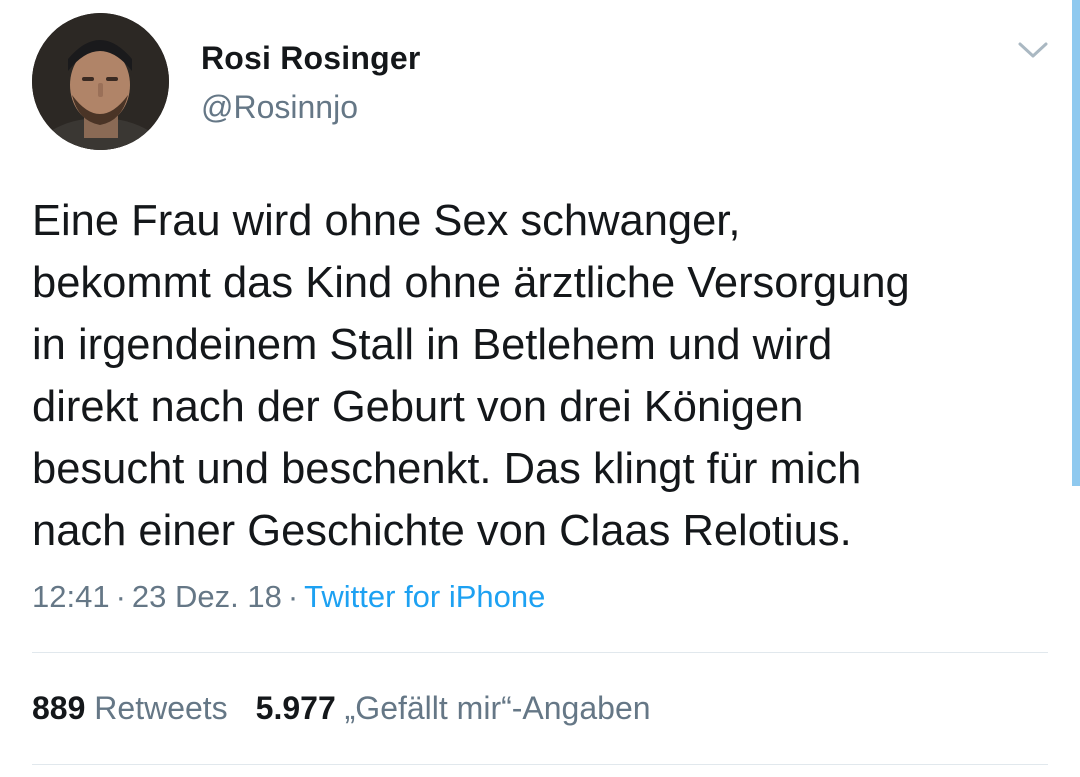 This screenshot has width=1080, height=777. Describe the element at coordinates (1033, 50) in the screenshot. I see `chevron-down-icon` at that location.